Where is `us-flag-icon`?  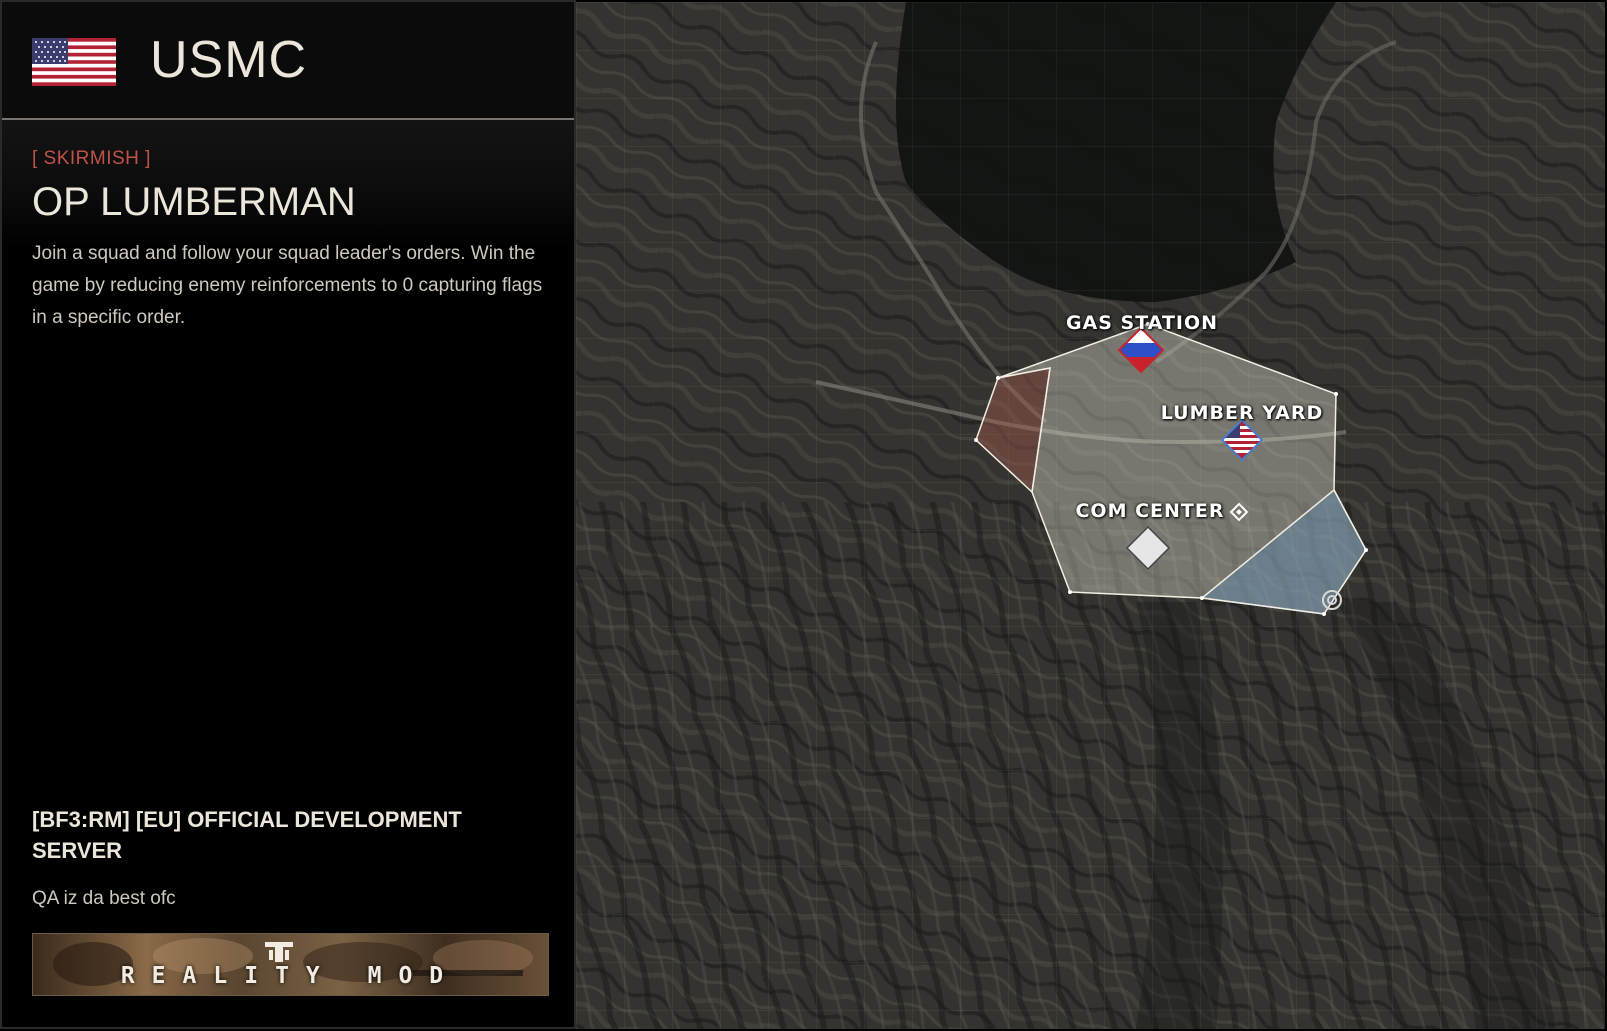
us-flag-icon is located at coordinates (74, 62).